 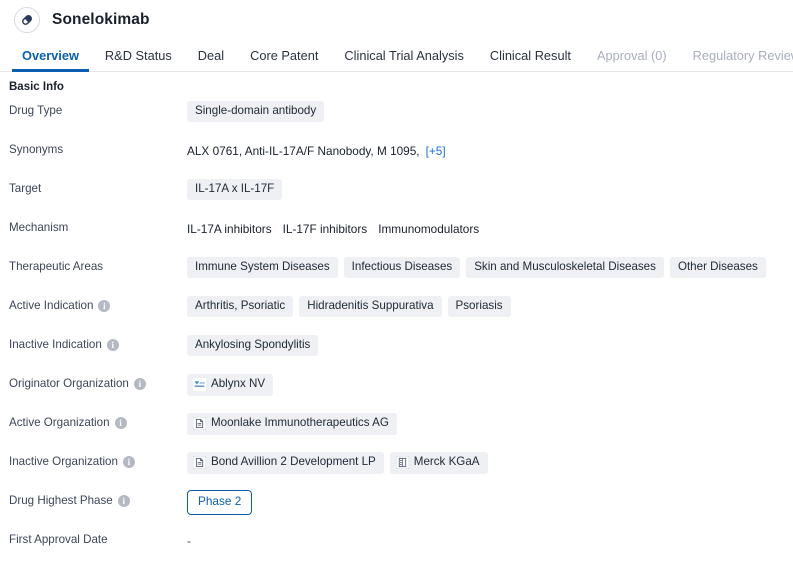 What do you see at coordinates (240, 306) in the screenshot?
I see `chip-active-indication: Arthritis, Psoriatic` at bounding box center [240, 306].